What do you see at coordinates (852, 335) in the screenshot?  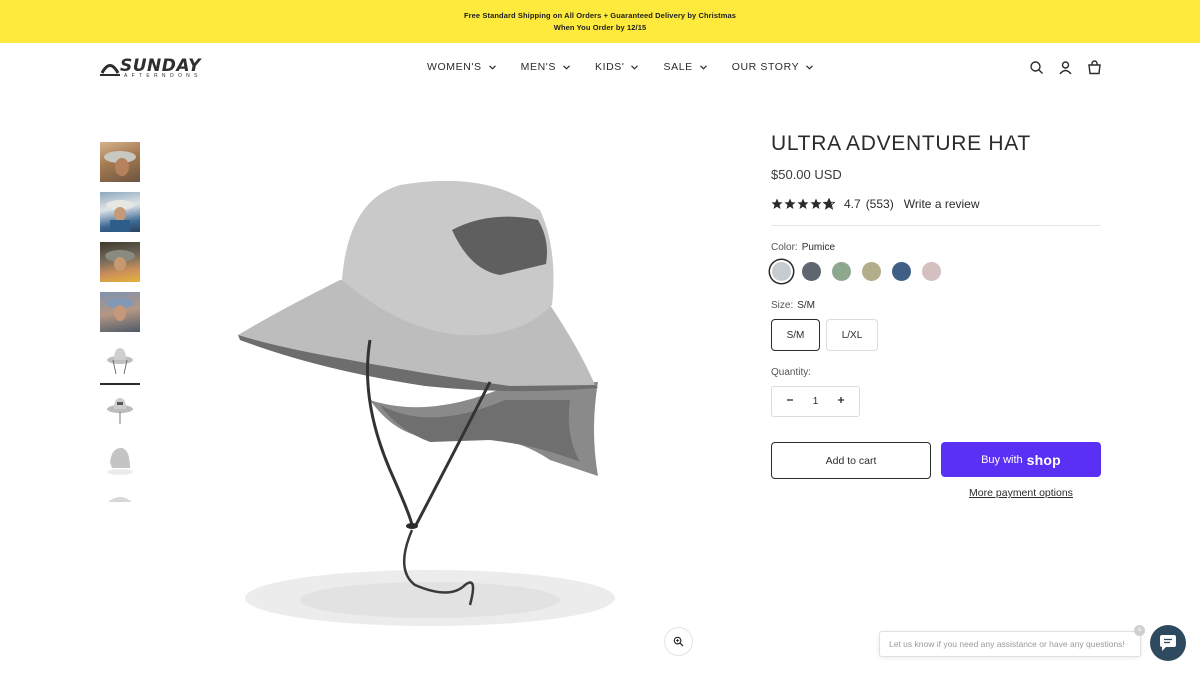 I see `size-option-lxl: L/XL` at bounding box center [852, 335].